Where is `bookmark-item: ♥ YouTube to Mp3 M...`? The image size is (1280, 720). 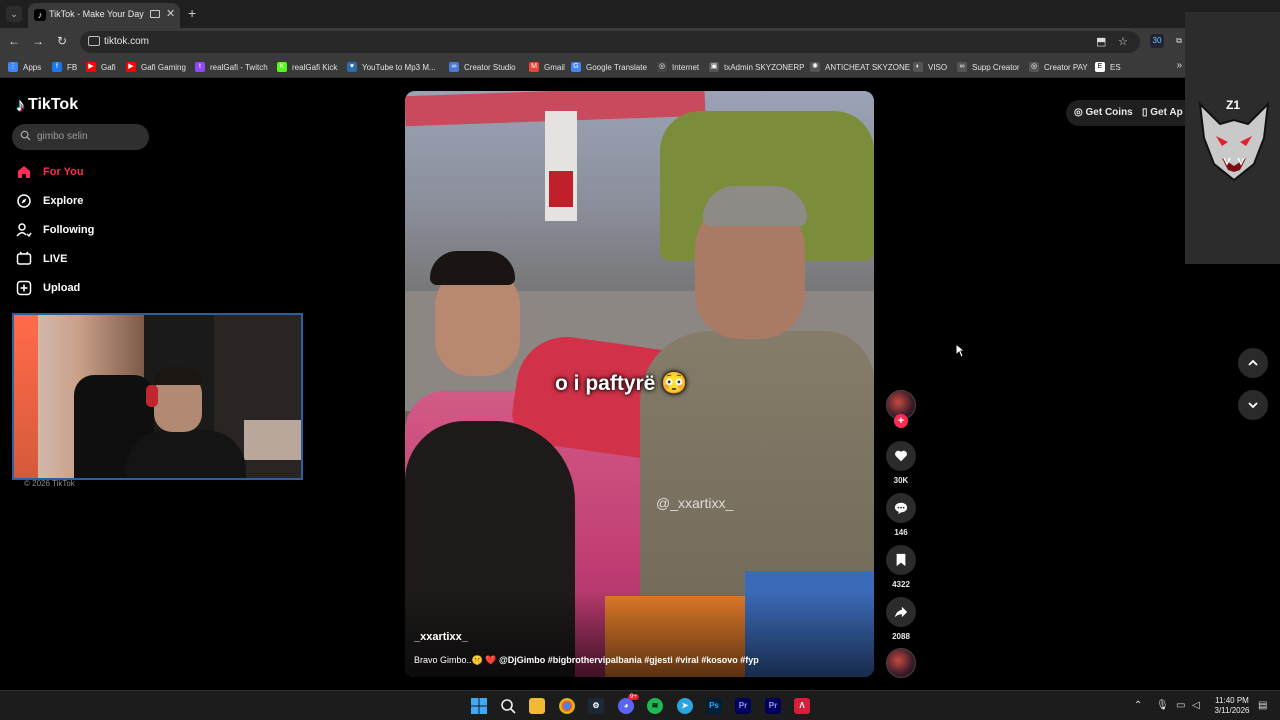 bookmark-item: ♥ YouTube to Mp3 M... is located at coordinates (391, 67).